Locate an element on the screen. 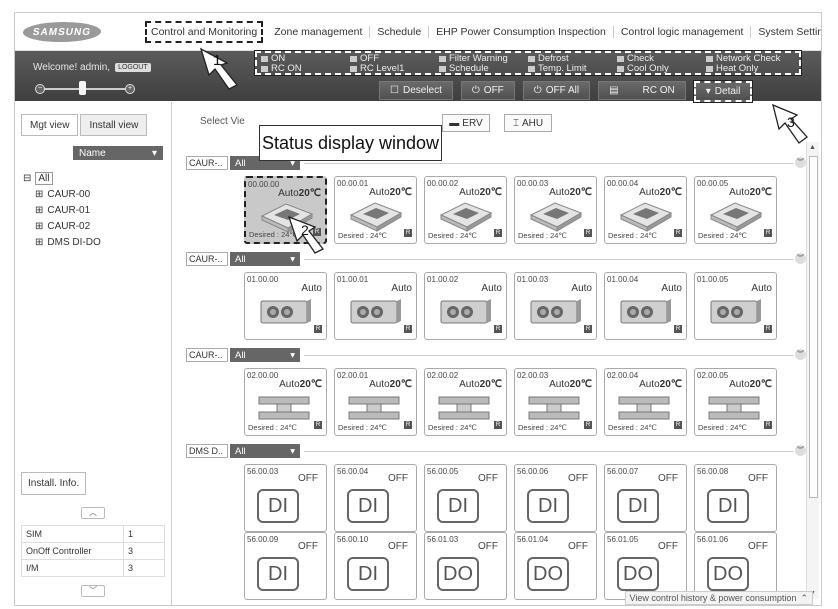 The height and width of the screenshot is (609, 838). device-card: 01.00.00 Auto R is located at coordinates (285, 306).